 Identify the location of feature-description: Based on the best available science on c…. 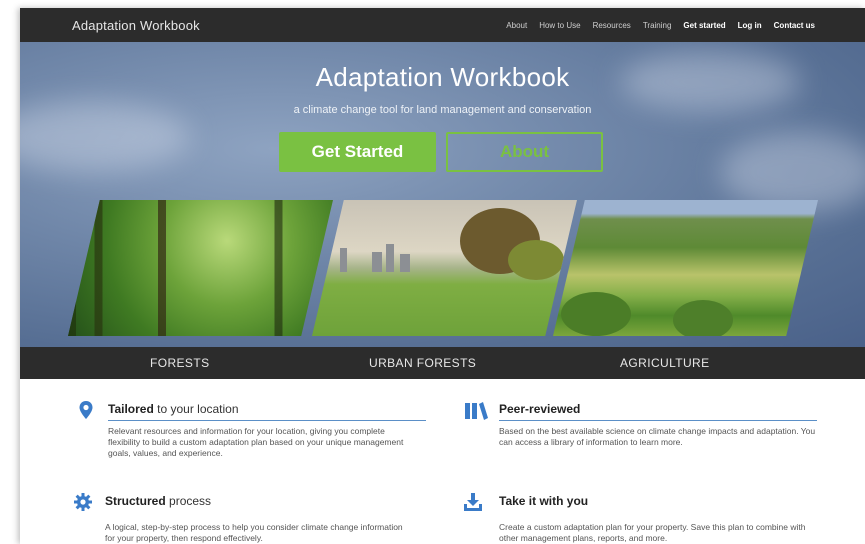
(657, 436).